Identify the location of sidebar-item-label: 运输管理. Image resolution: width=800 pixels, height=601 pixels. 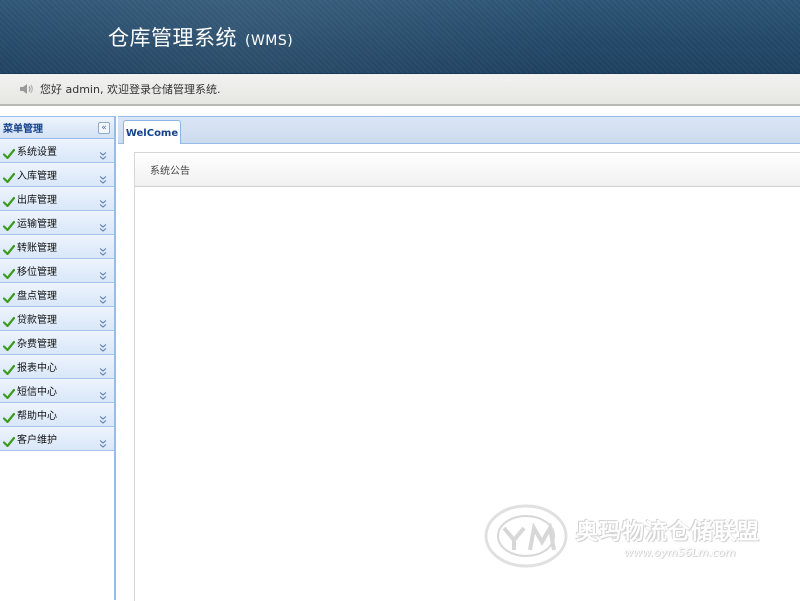
(37, 224).